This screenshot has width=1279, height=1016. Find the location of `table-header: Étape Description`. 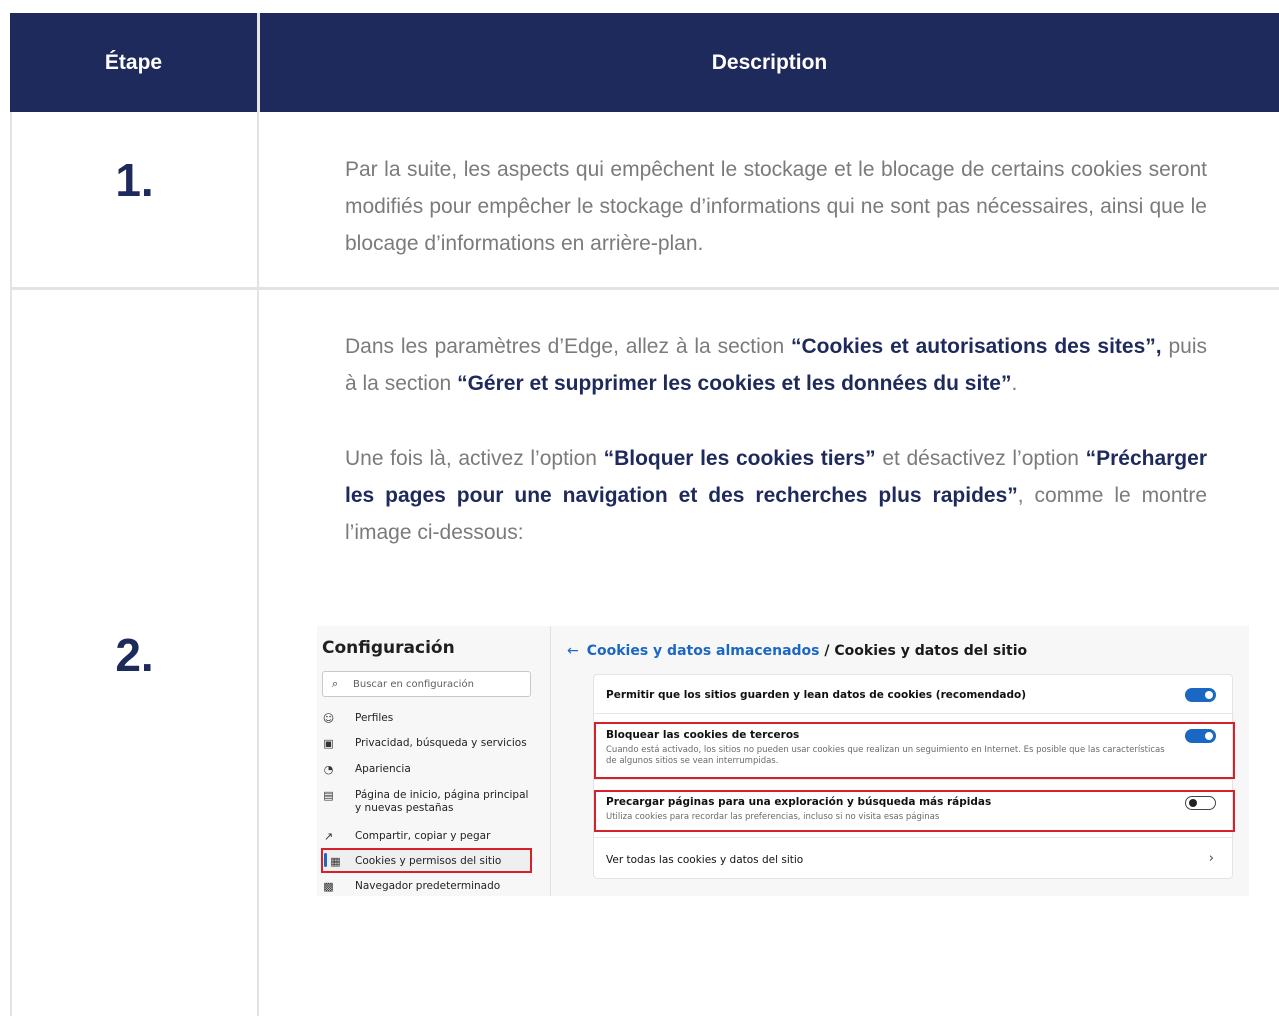

table-header: Étape Description is located at coordinates (644, 62).